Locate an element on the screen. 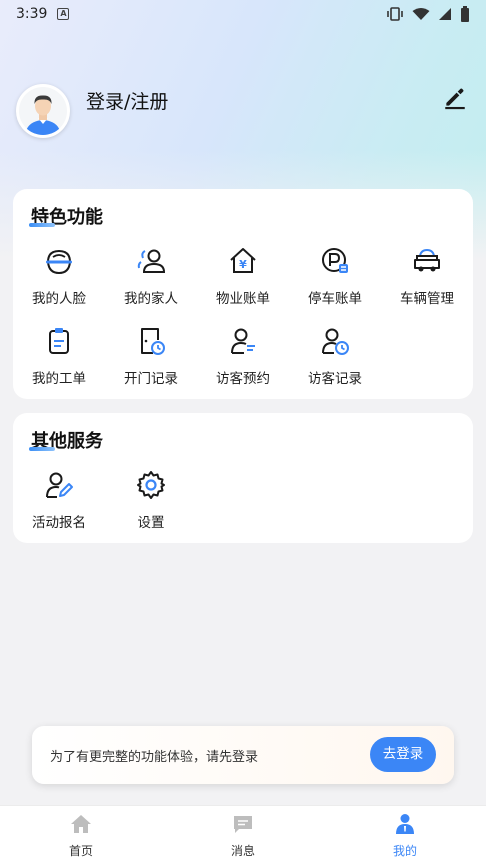  work-order-icon is located at coordinates (59, 341).